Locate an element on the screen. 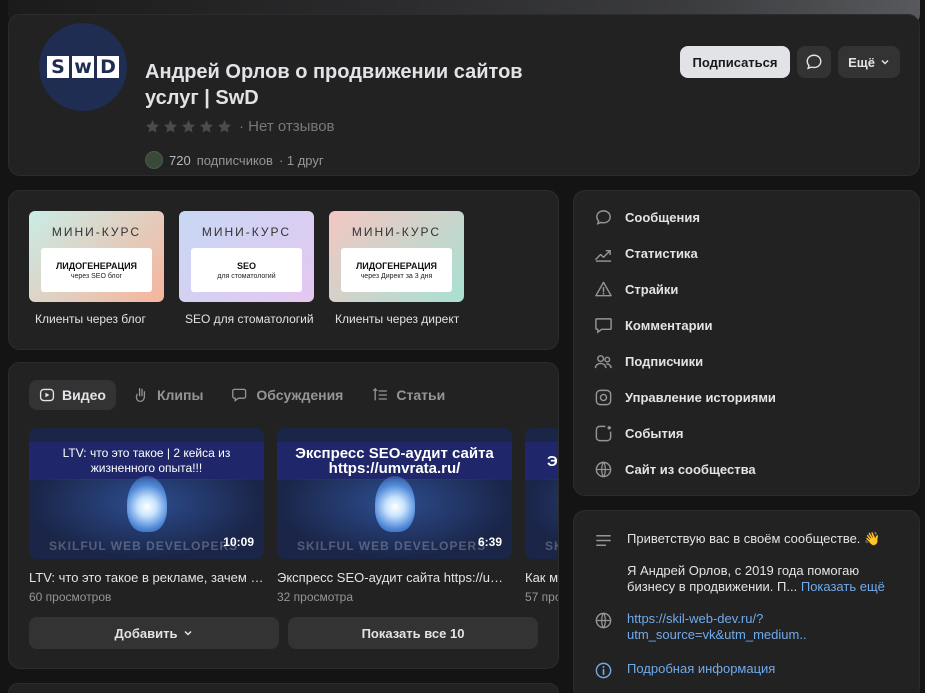 This screenshot has height=693, width=925. discussion-icon is located at coordinates (239, 395).